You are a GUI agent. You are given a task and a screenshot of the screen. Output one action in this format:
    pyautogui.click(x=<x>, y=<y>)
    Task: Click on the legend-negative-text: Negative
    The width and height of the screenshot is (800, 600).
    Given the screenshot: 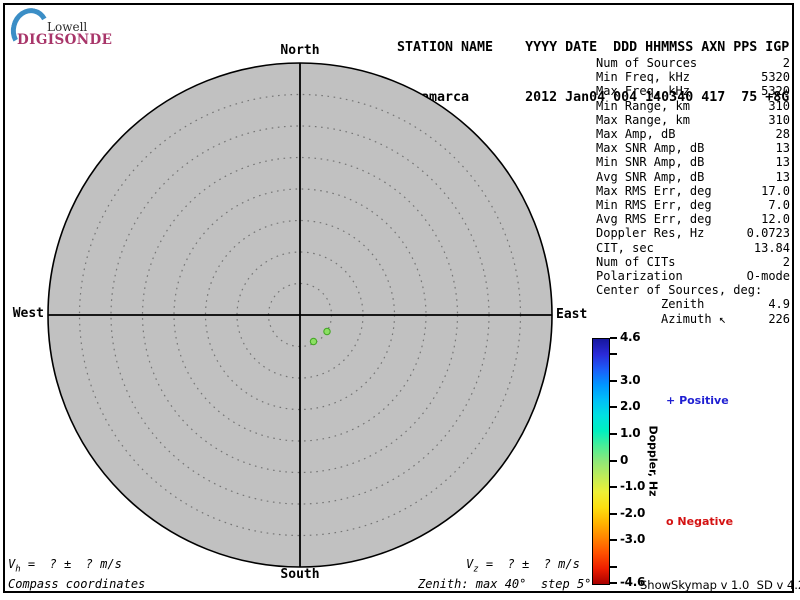 What is the action you would take?
    pyautogui.click(x=705, y=521)
    